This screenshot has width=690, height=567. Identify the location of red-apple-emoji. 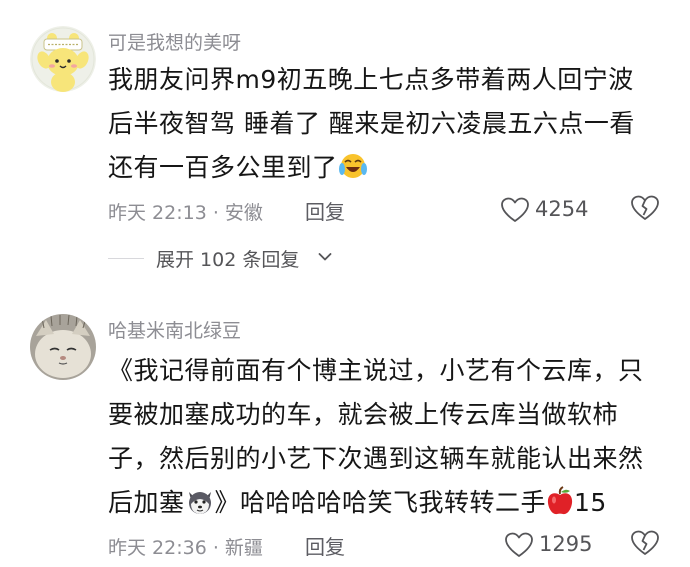
(560, 508).